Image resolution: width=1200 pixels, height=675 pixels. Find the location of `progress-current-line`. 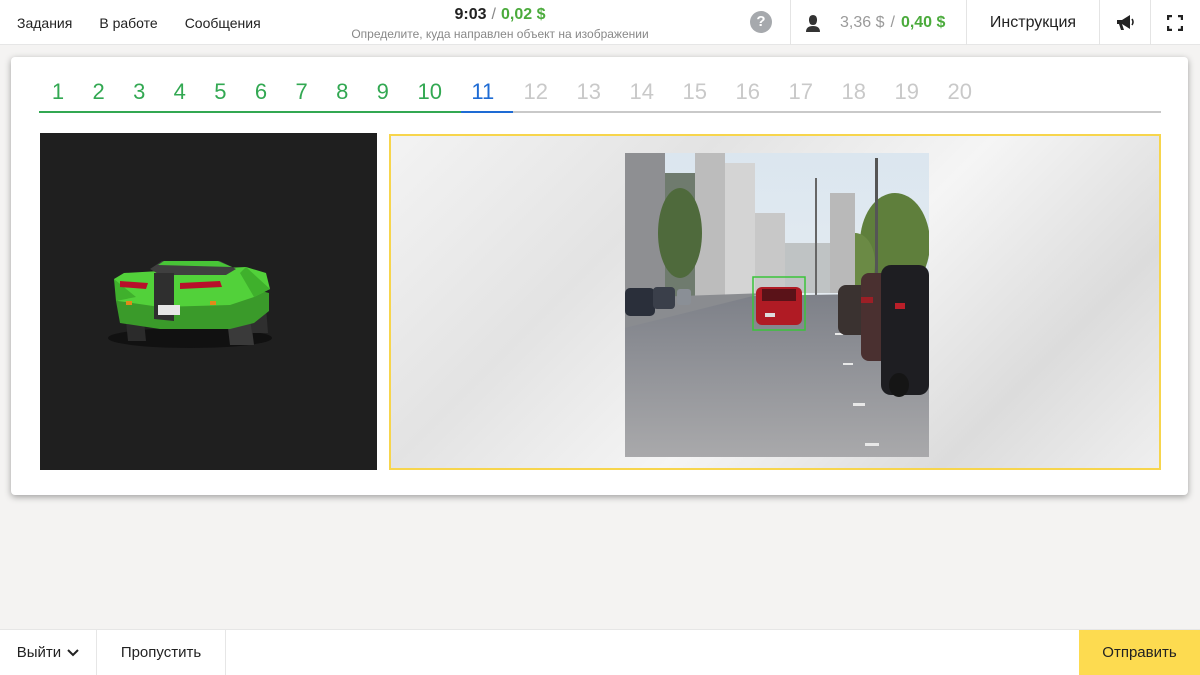

progress-current-line is located at coordinates (487, 112).